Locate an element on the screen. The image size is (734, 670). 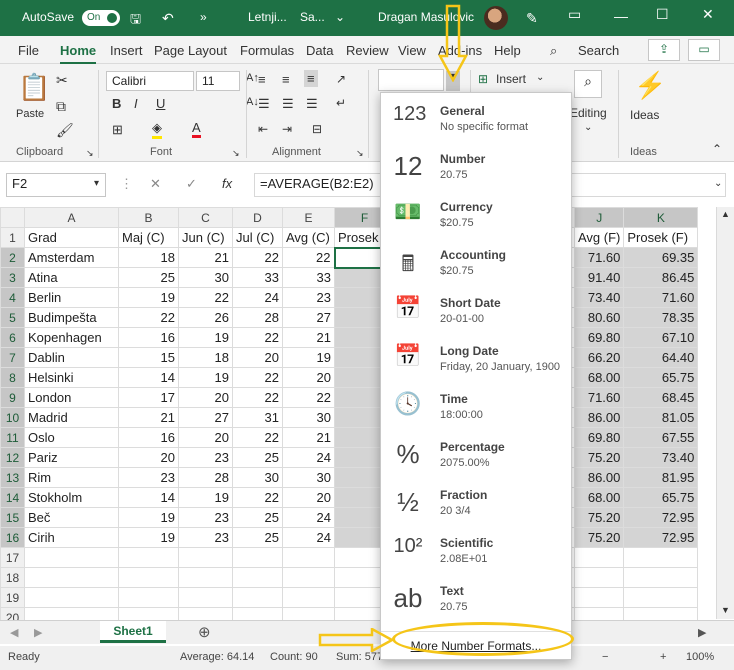
cell: 67.10 is located at coordinates (661, 337).